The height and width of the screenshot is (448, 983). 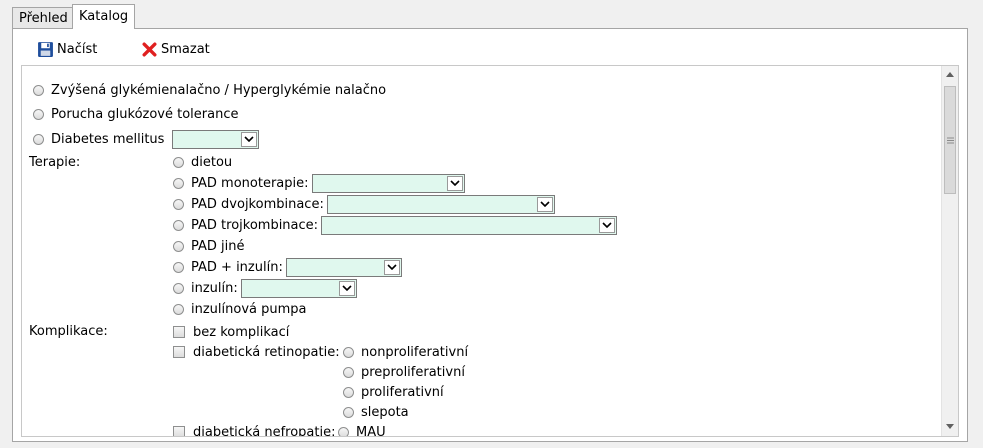 I want to click on nephropathy-option-mau: MAU, so click(x=362, y=430).